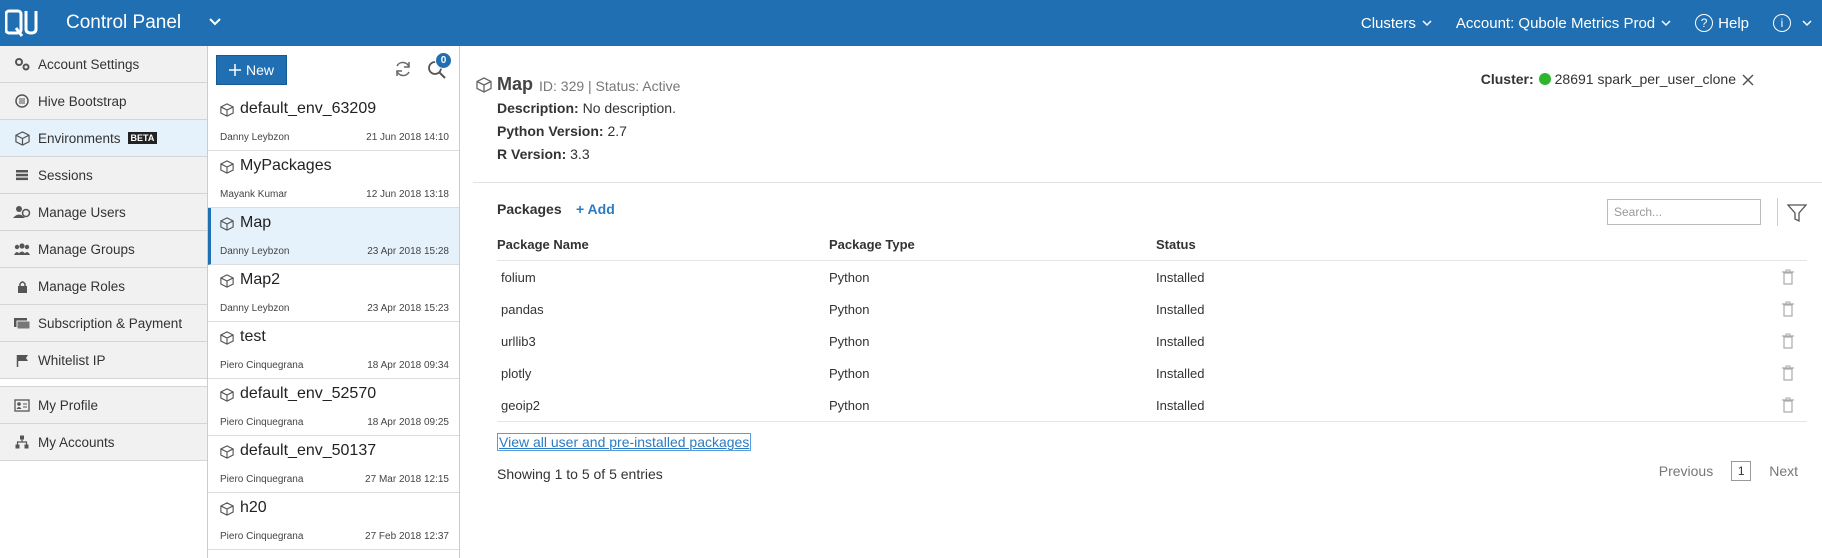 The image size is (1822, 558). What do you see at coordinates (103, 442) in the screenshot?
I see `sidebar-item-my-accounts: My Accounts` at bounding box center [103, 442].